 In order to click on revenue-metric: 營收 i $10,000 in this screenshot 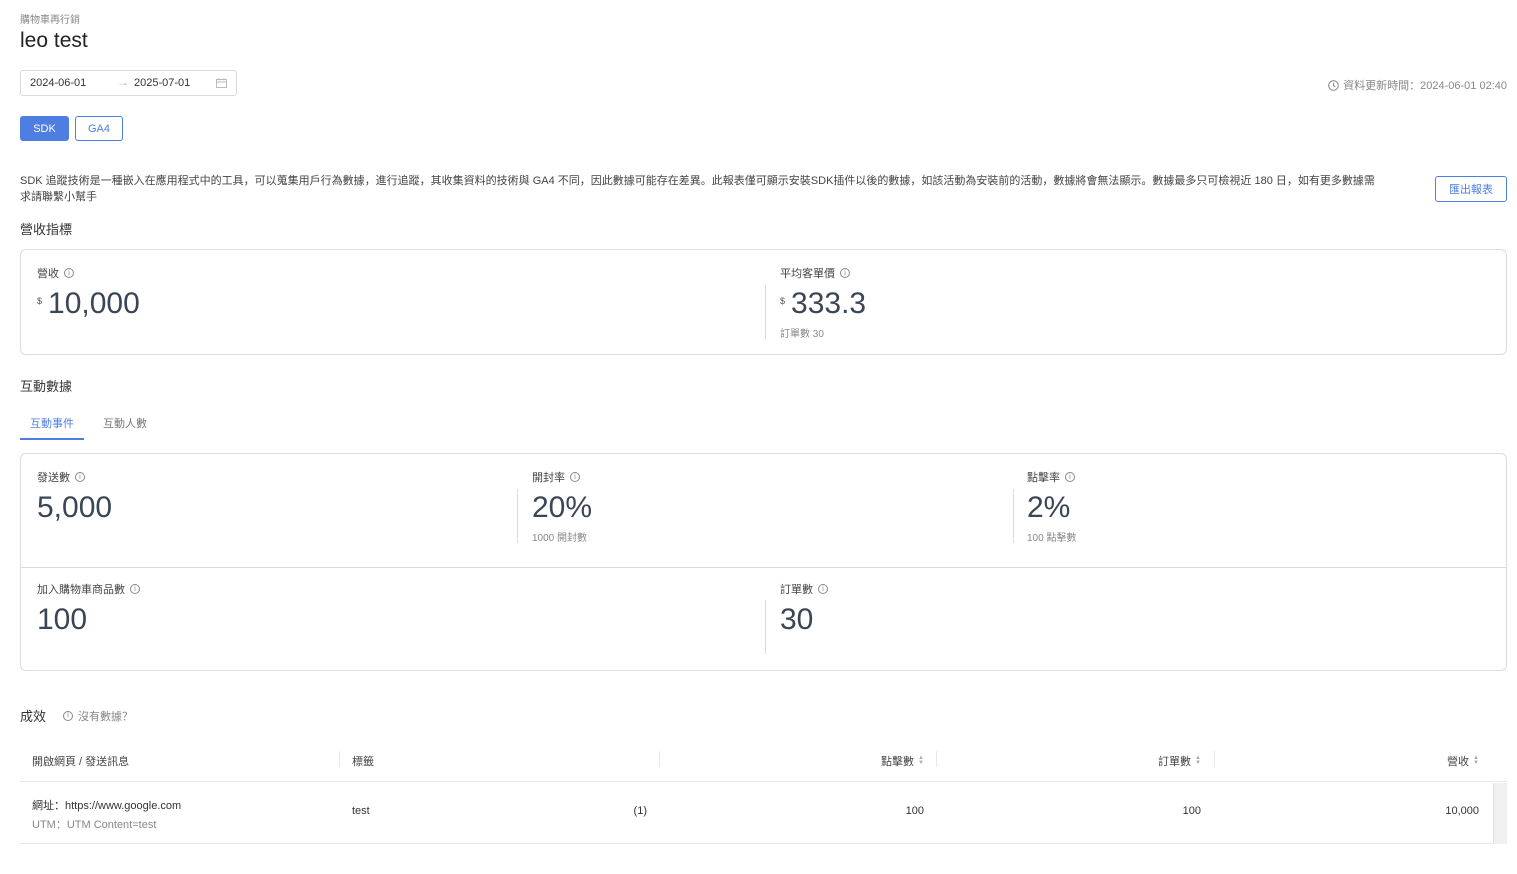, I will do `click(88, 293)`.